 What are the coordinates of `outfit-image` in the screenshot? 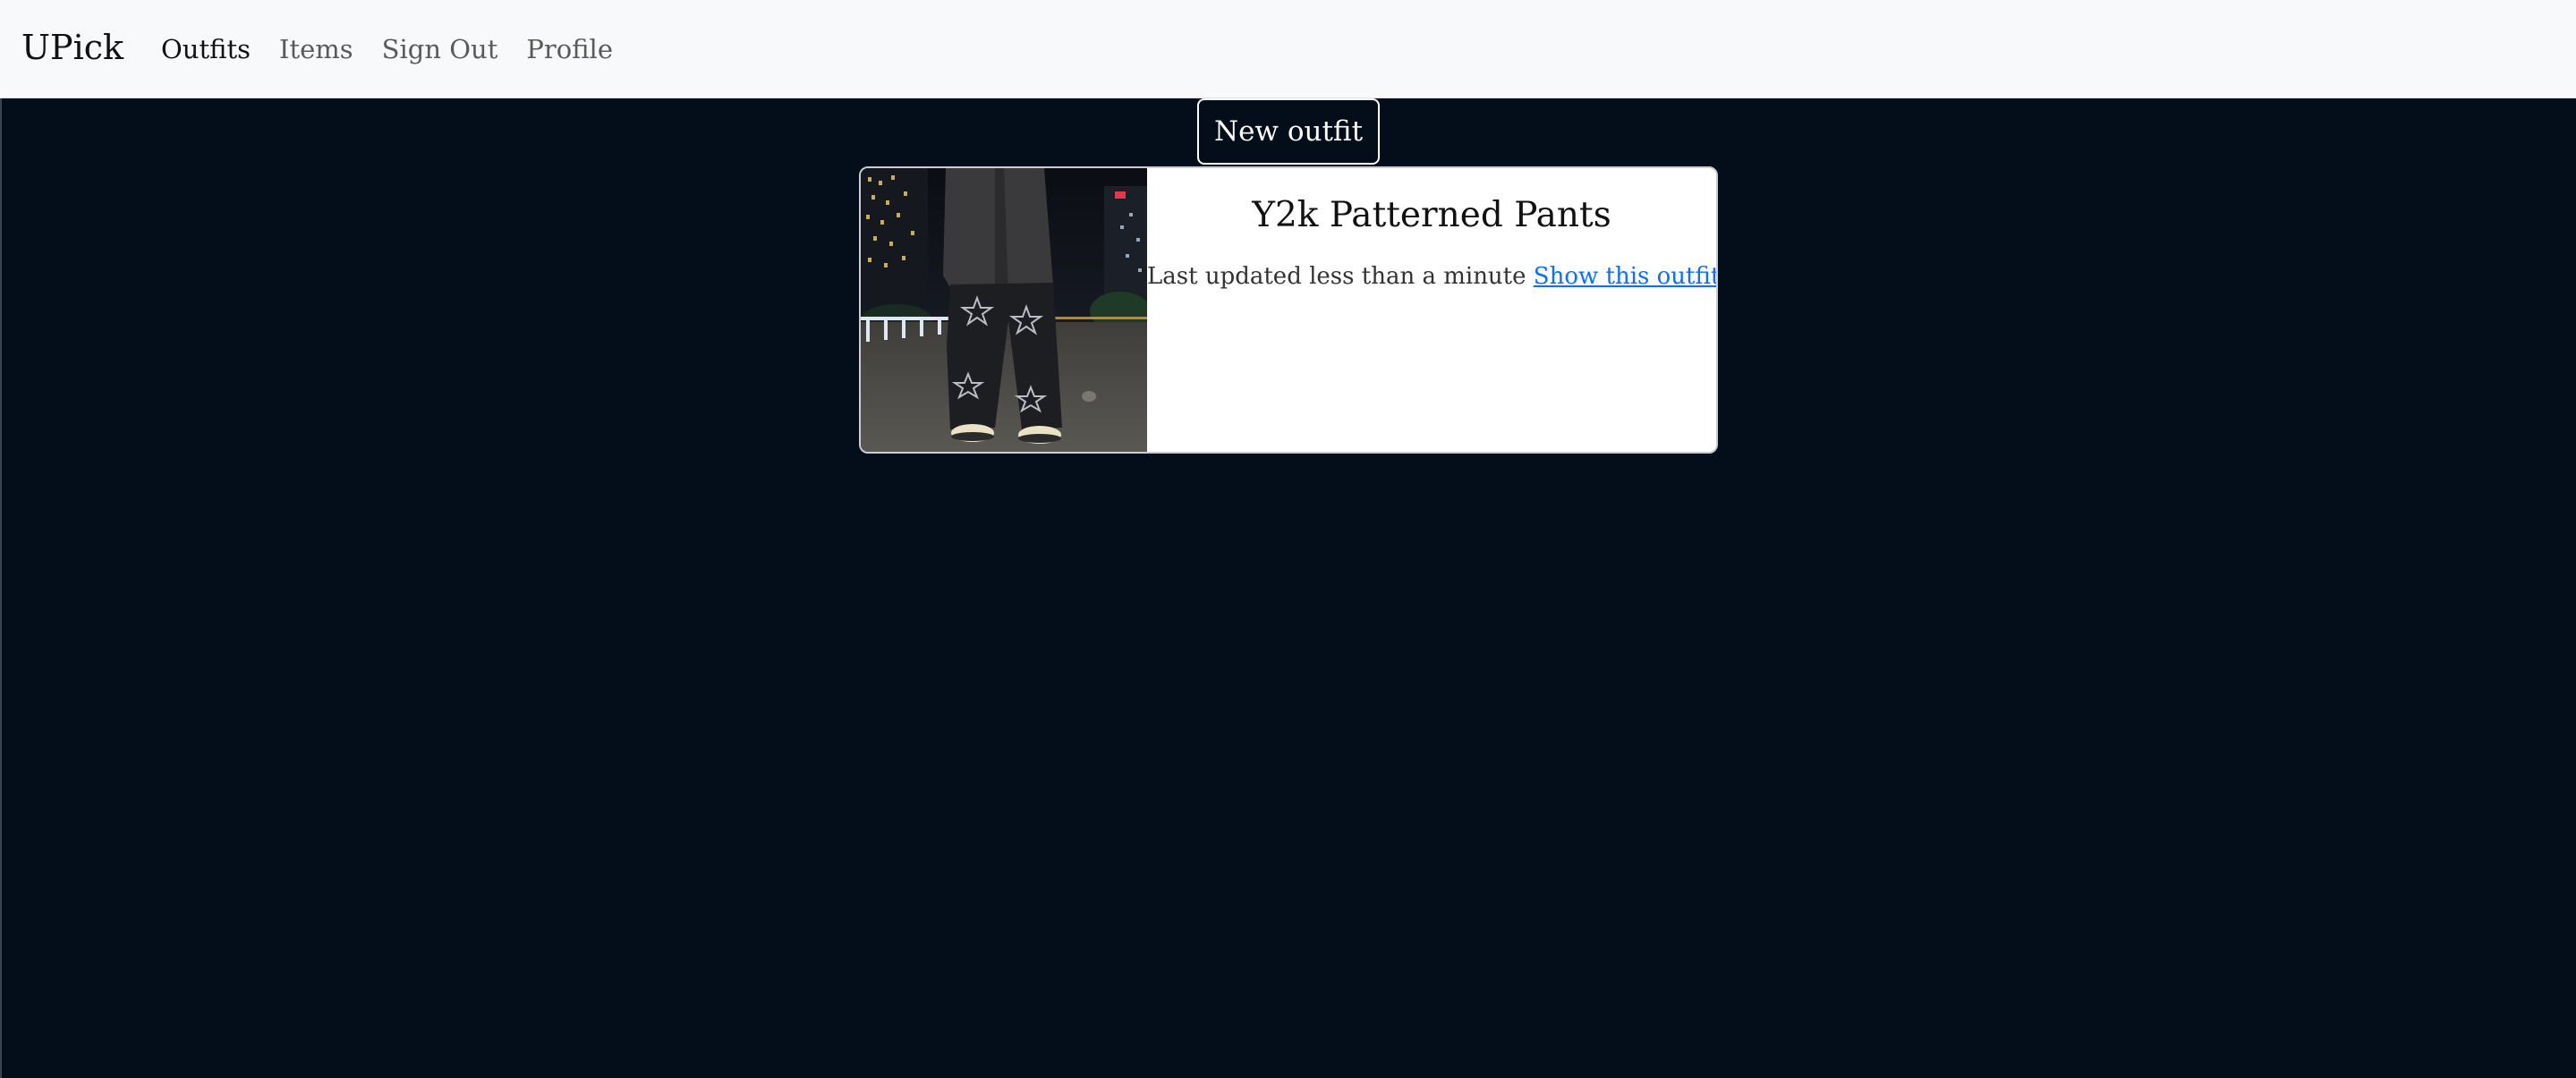 It's located at (1004, 310).